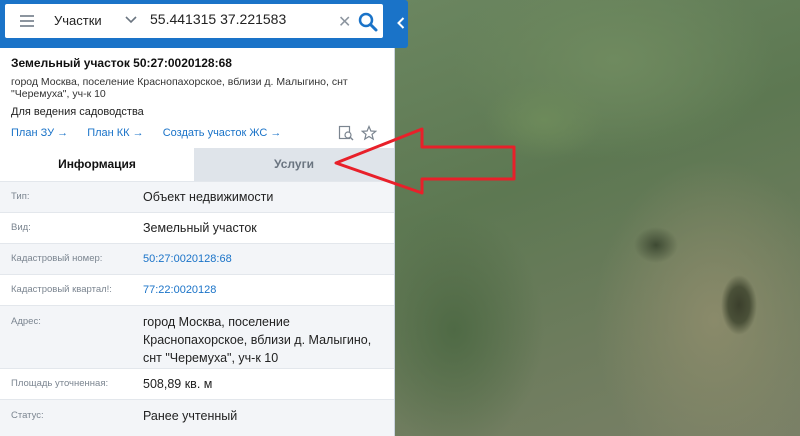 The height and width of the screenshot is (436, 800). Describe the element at coordinates (77, 112) in the screenshot. I see `parcel-purpose: Для ведения садоводства` at that location.